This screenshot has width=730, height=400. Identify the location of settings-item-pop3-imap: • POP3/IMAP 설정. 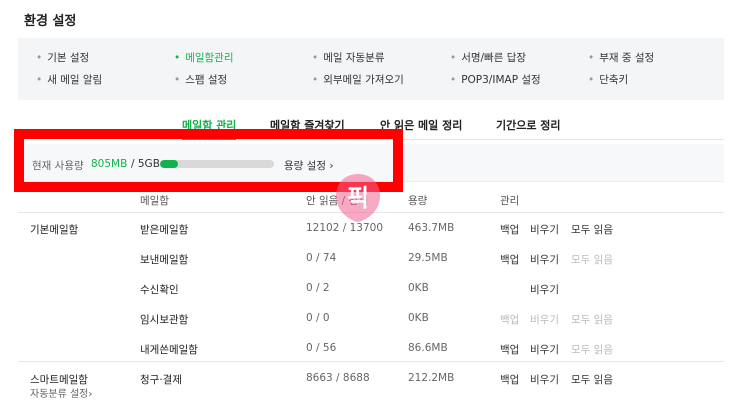
(495, 79).